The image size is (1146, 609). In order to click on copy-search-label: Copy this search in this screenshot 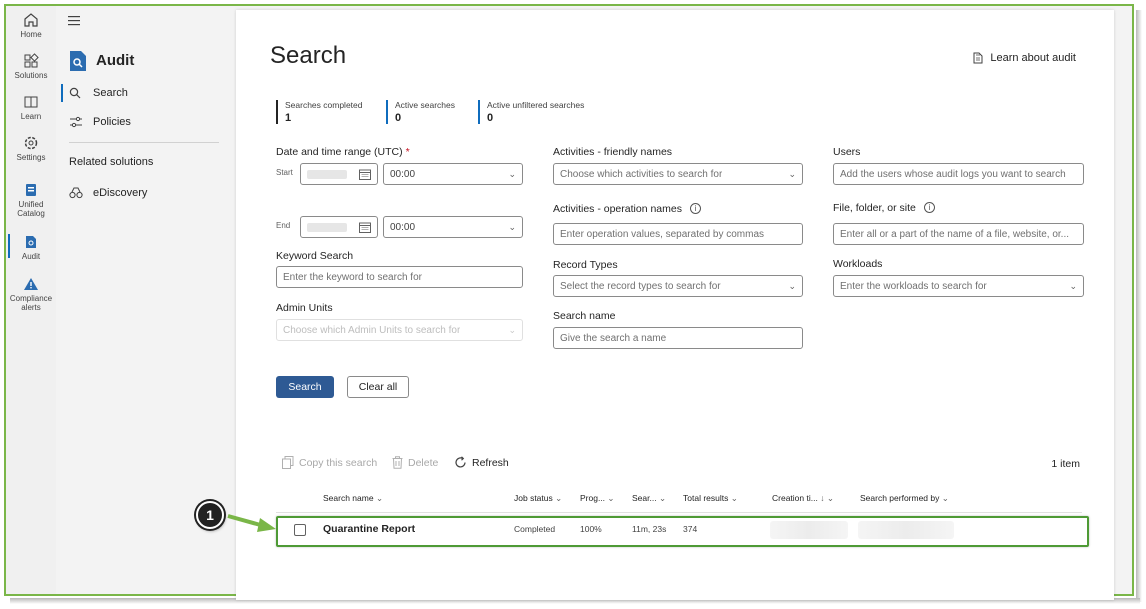, I will do `click(338, 462)`.